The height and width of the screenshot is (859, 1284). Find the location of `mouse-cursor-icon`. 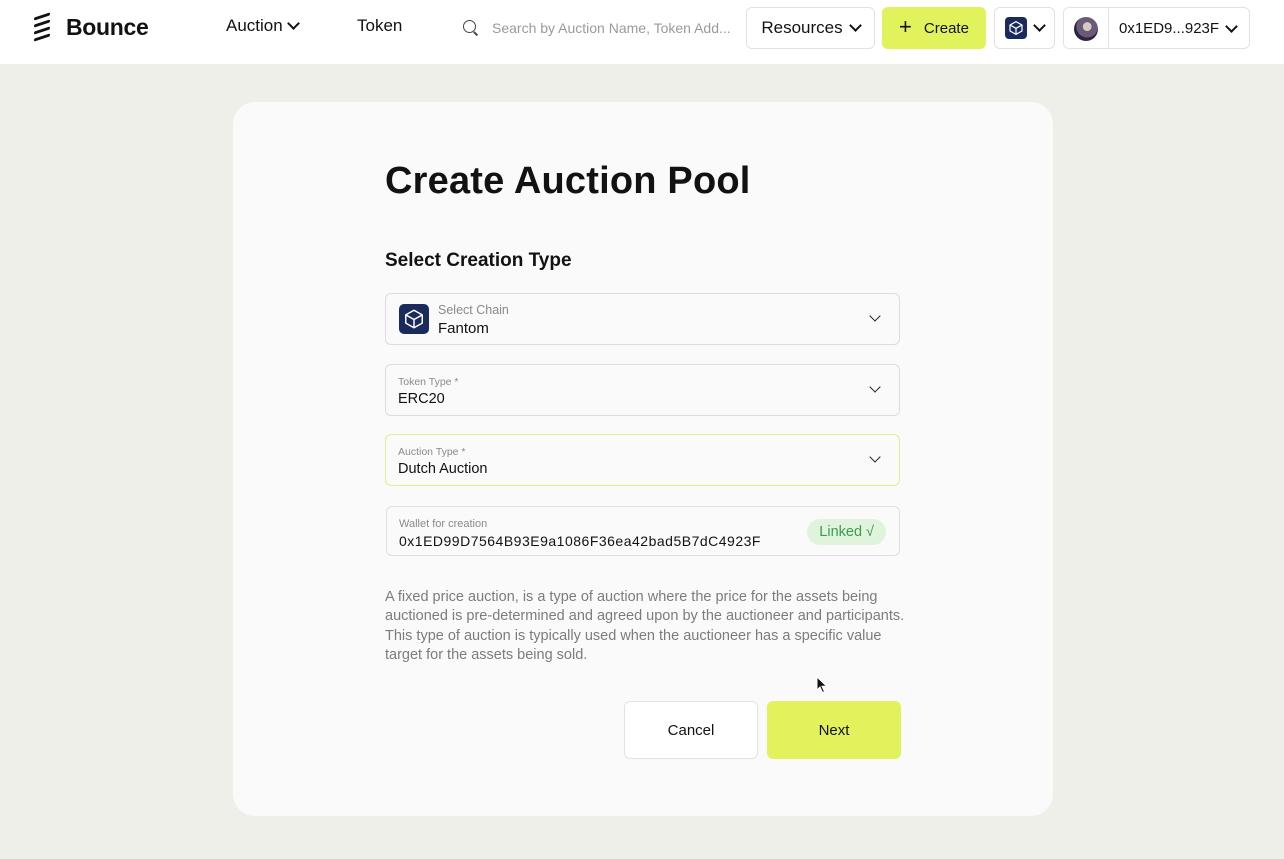

mouse-cursor-icon is located at coordinates (822, 685).